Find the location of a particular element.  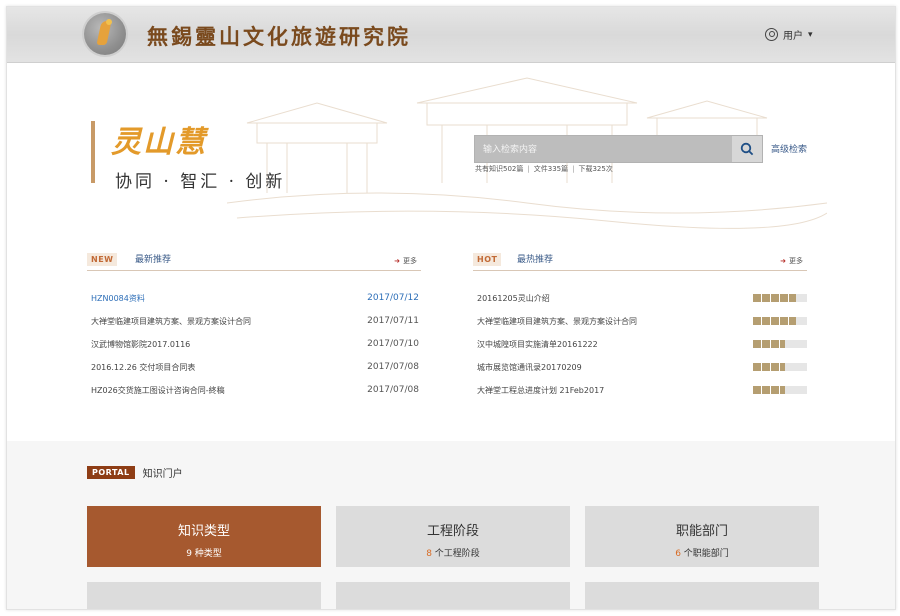

list-item: 大禅堂临建项目建筑方案、景观方案设计合同 2017/07/11 is located at coordinates (254, 323).